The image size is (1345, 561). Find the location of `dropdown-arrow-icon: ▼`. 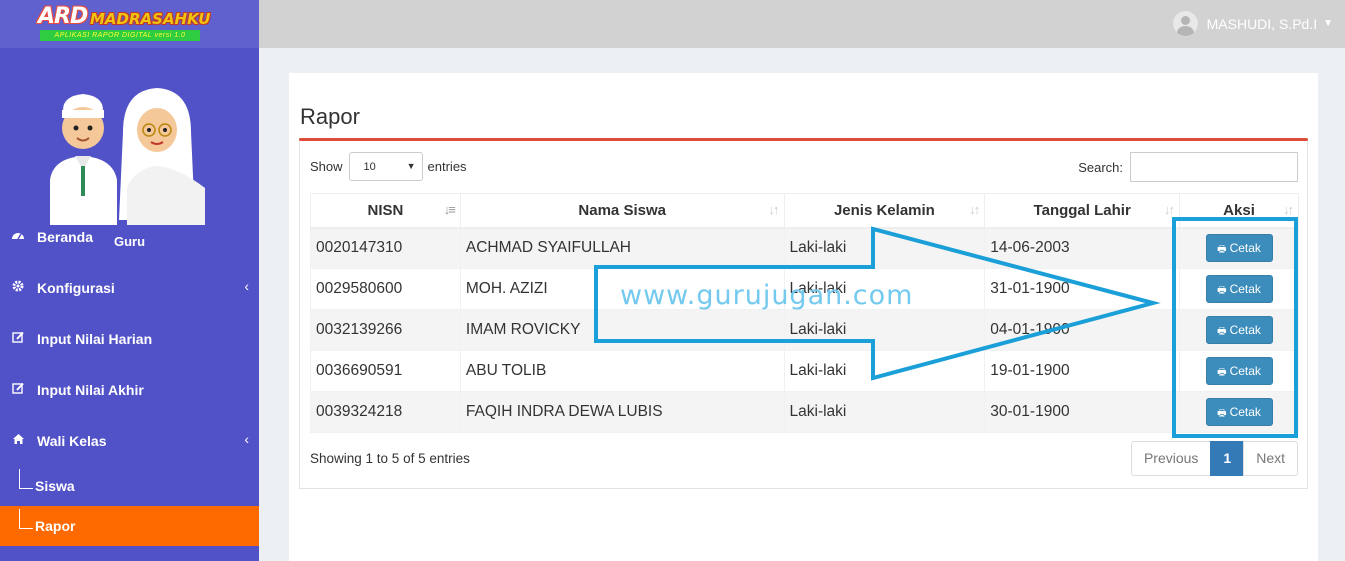

dropdown-arrow-icon: ▼ is located at coordinates (411, 166).